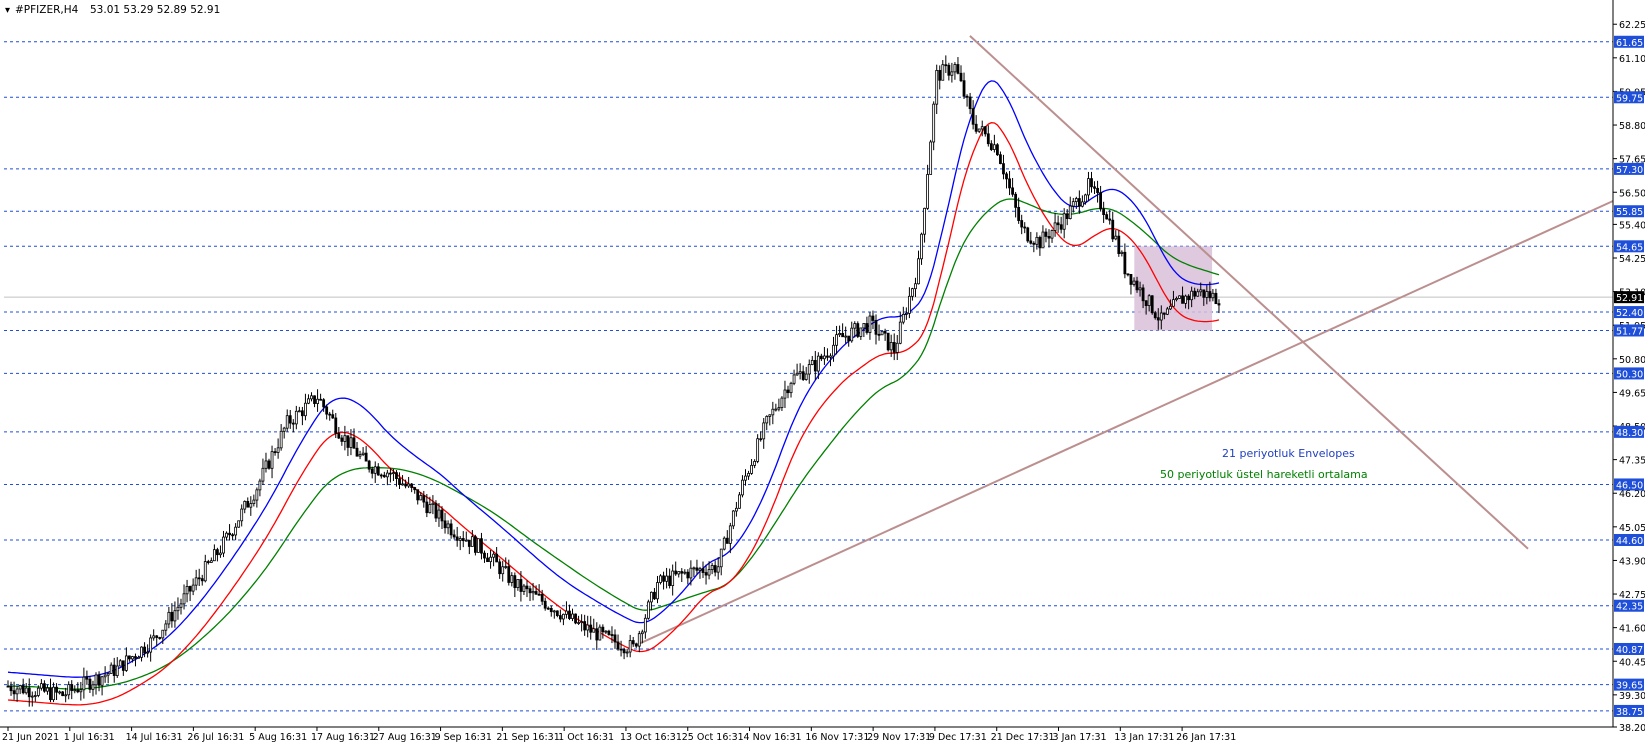 Image resolution: width=1645 pixels, height=750 pixels. I want to click on current-price-label: 52.91, so click(1629, 298).